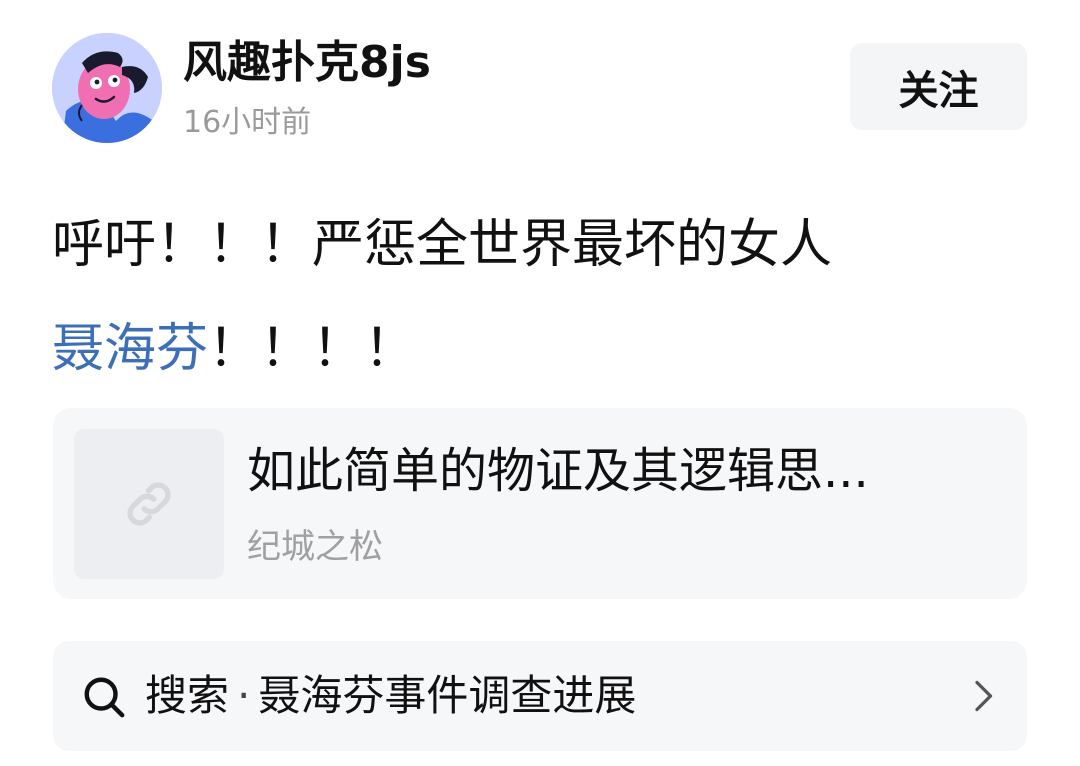 The width and height of the screenshot is (1080, 766). Describe the element at coordinates (307, 63) in the screenshot. I see `username: 风趣扑克8js` at that location.